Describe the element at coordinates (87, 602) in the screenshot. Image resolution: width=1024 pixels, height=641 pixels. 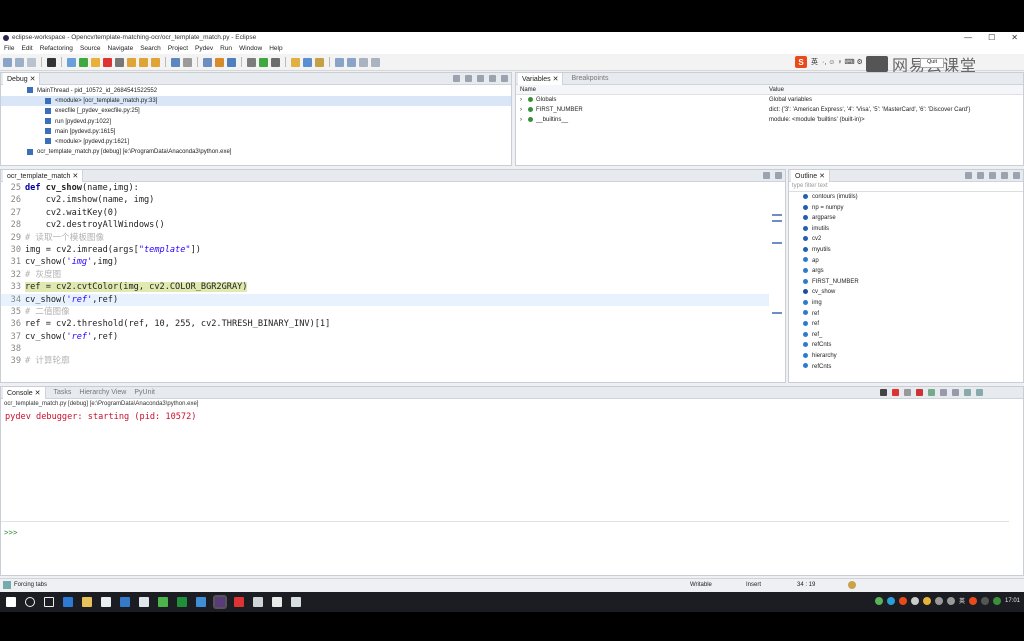
I see `explorer-icon` at that location.